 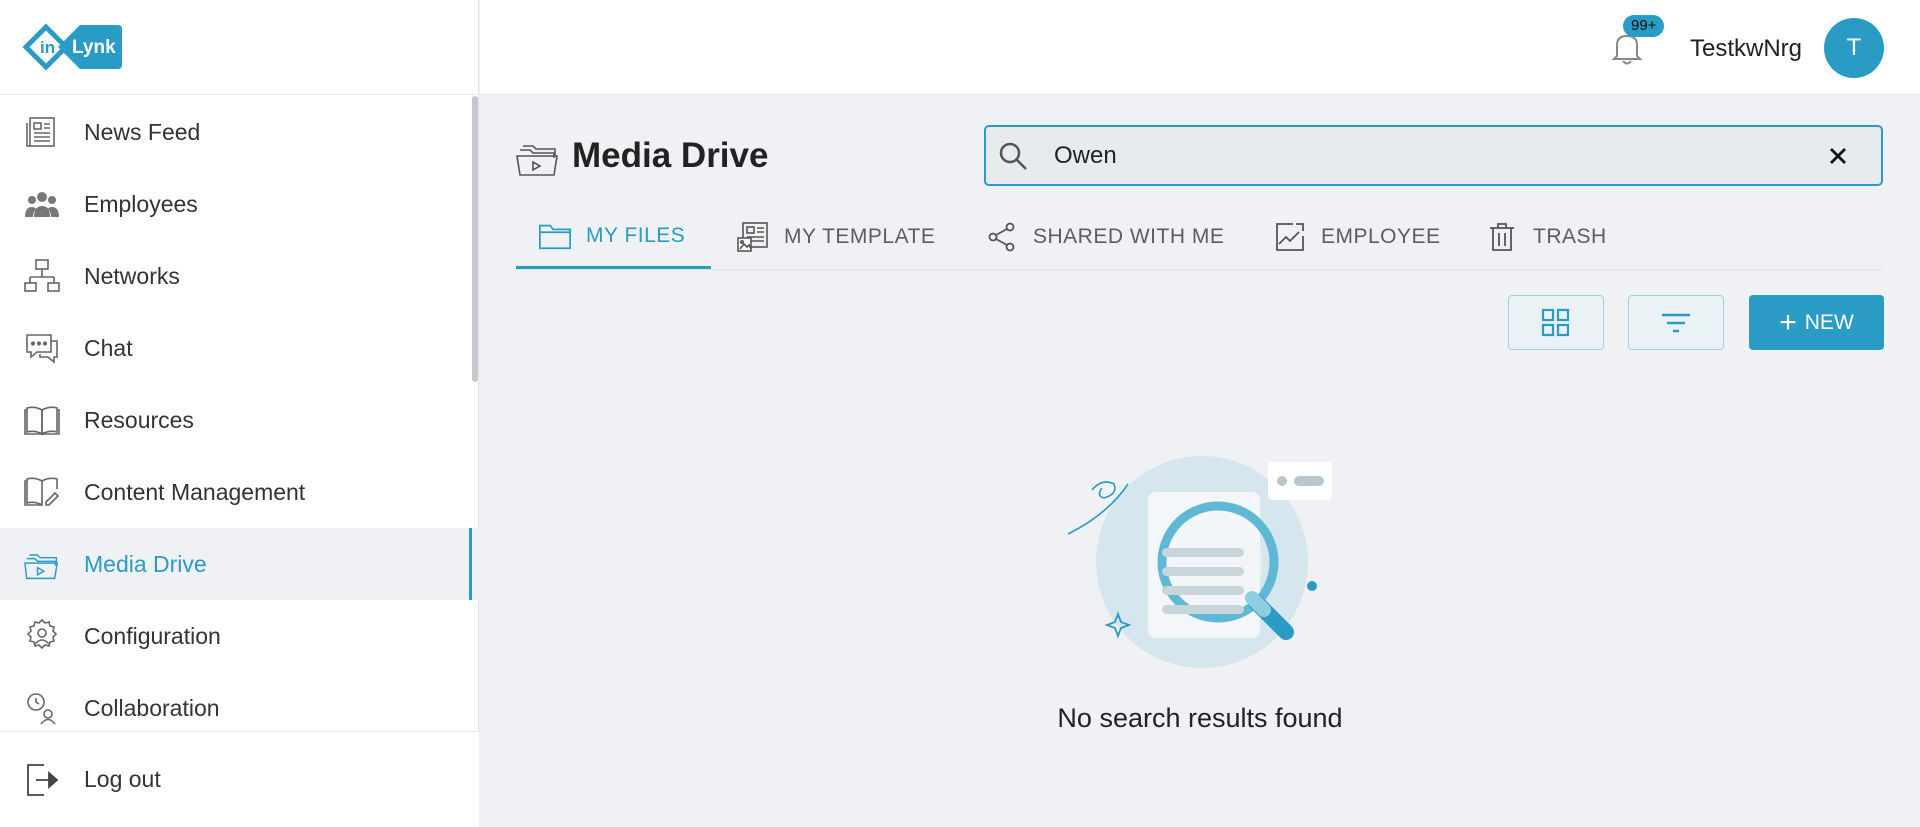 I want to click on top-bar: 99+ TestkwNrg T, so click(x=1200, y=47).